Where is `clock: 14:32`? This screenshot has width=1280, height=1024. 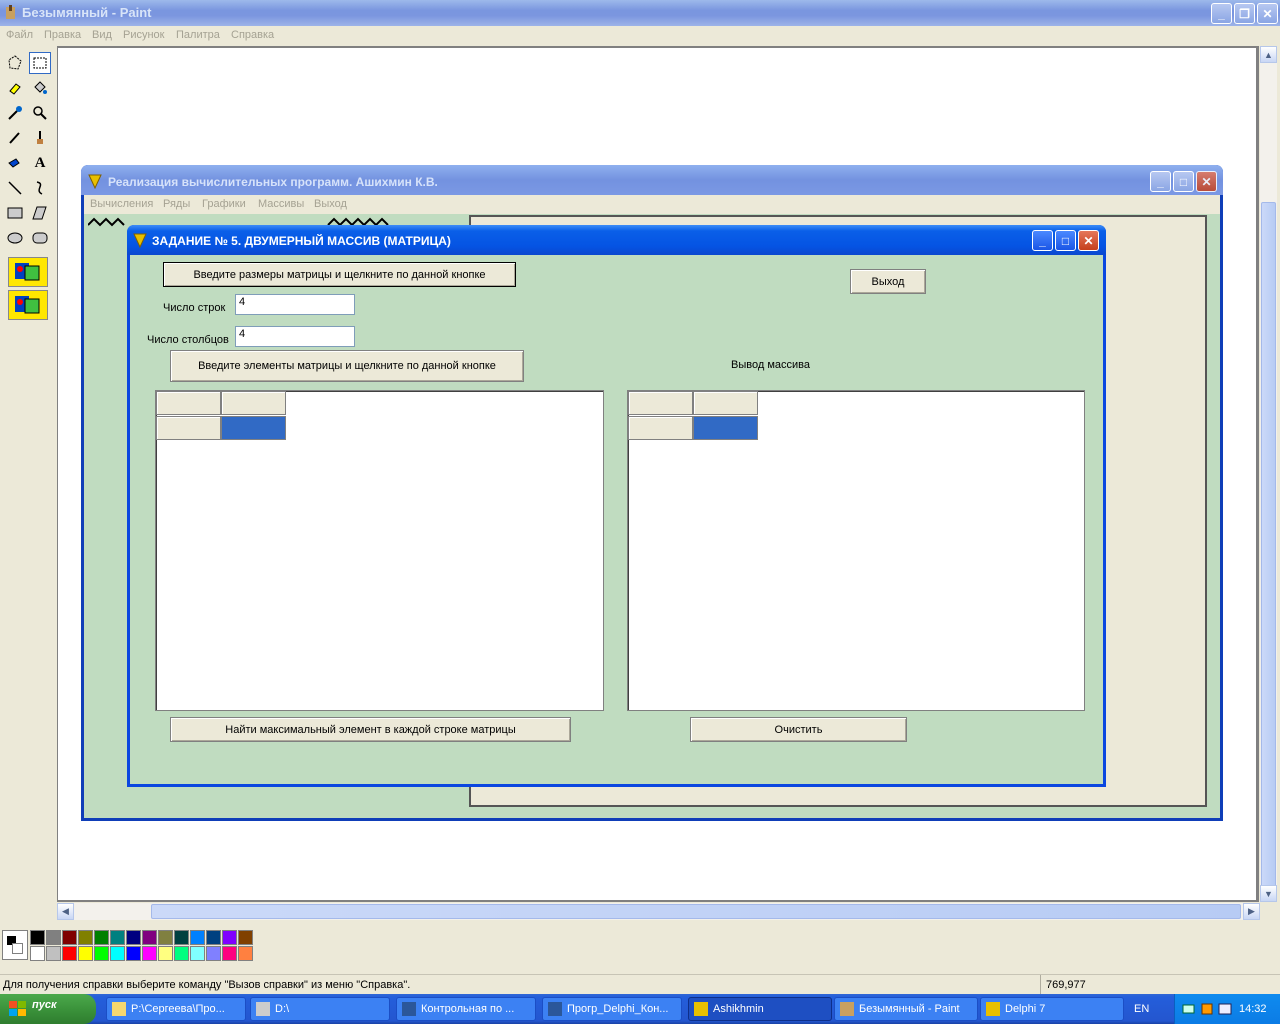
clock: 14:32 is located at coordinates (1253, 1009).